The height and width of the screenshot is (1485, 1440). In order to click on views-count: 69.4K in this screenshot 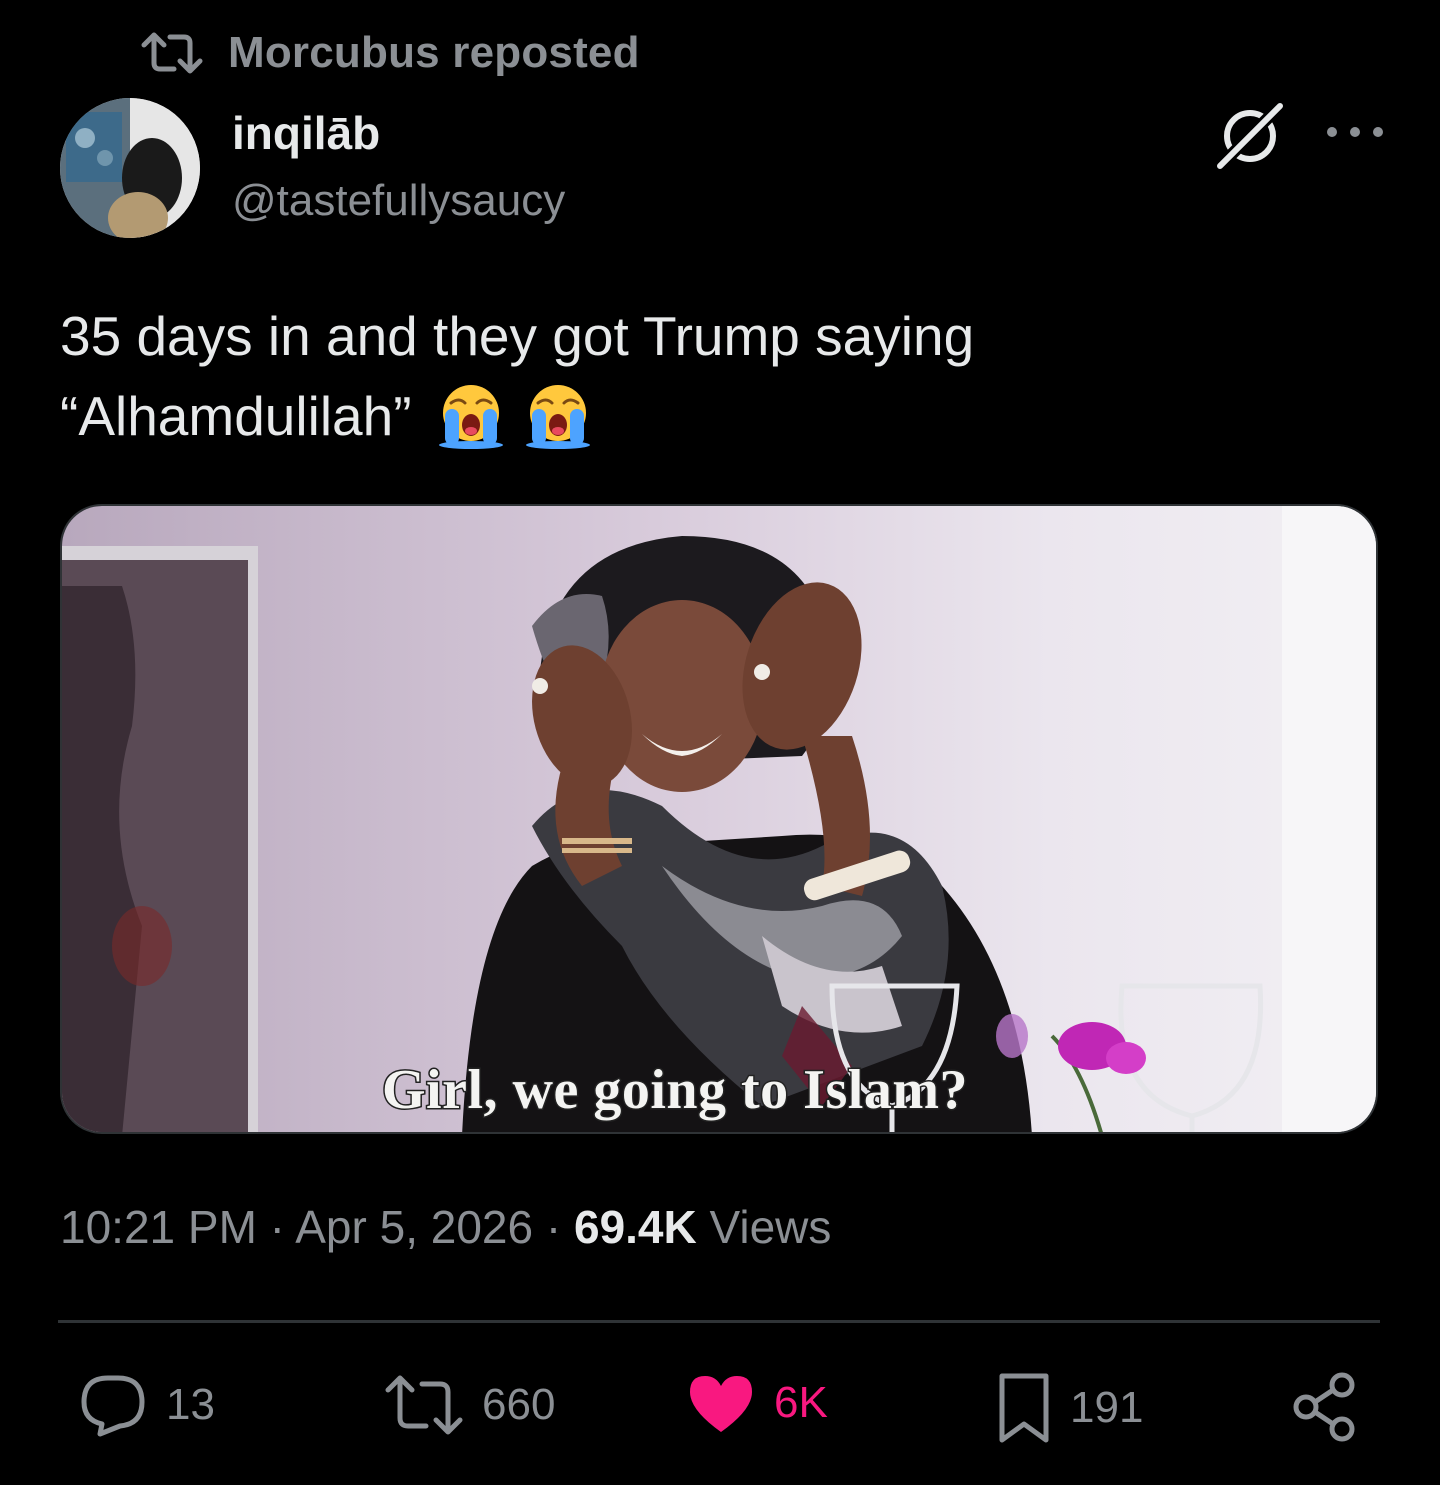, I will do `click(635, 1227)`.